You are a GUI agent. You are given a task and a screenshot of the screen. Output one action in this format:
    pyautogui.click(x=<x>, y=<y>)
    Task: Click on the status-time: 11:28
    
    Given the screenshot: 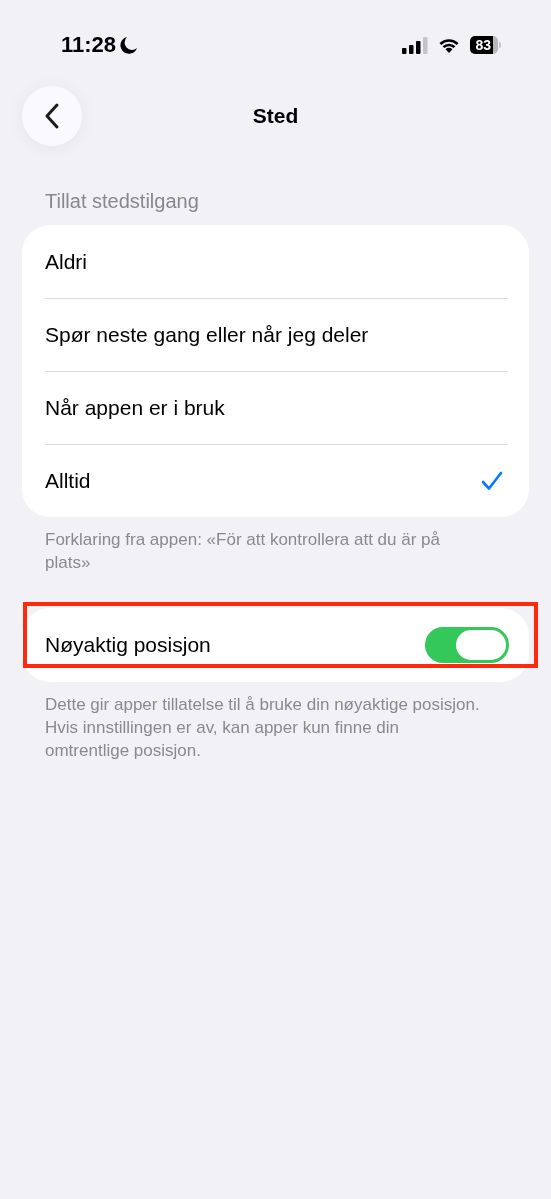 What is the action you would take?
    pyautogui.click(x=89, y=45)
    